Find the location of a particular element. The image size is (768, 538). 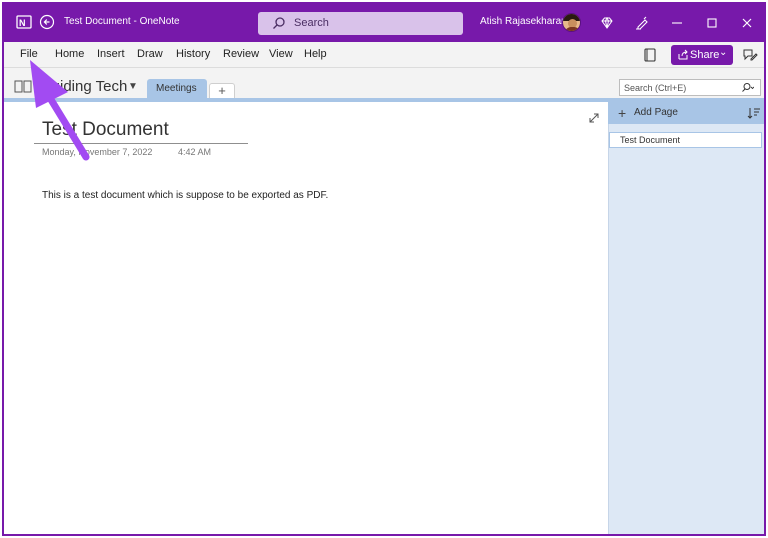

add-section-button: + is located at coordinates (222, 91).